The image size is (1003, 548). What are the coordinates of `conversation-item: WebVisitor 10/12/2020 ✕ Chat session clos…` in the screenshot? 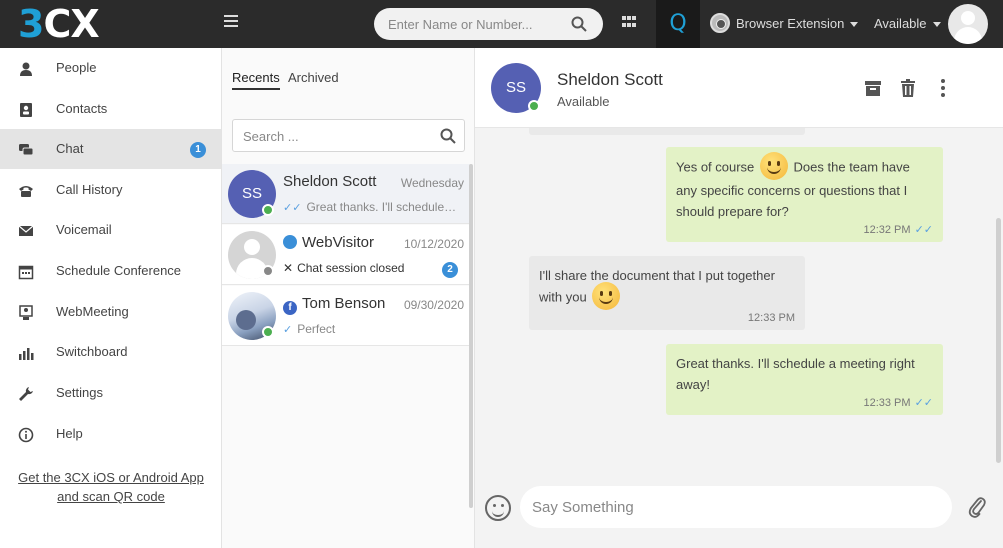 It's located at (346, 255).